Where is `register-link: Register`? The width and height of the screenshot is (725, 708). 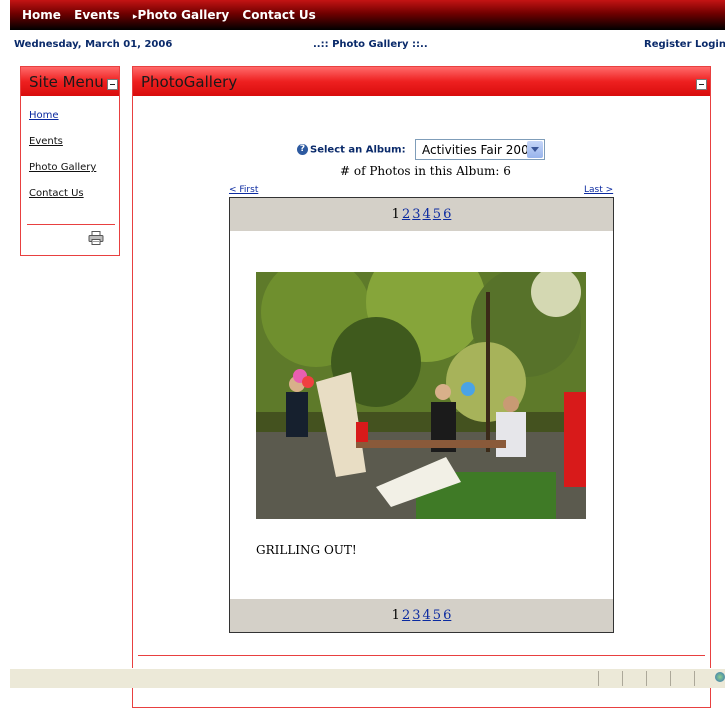
register-link: Register is located at coordinates (668, 44).